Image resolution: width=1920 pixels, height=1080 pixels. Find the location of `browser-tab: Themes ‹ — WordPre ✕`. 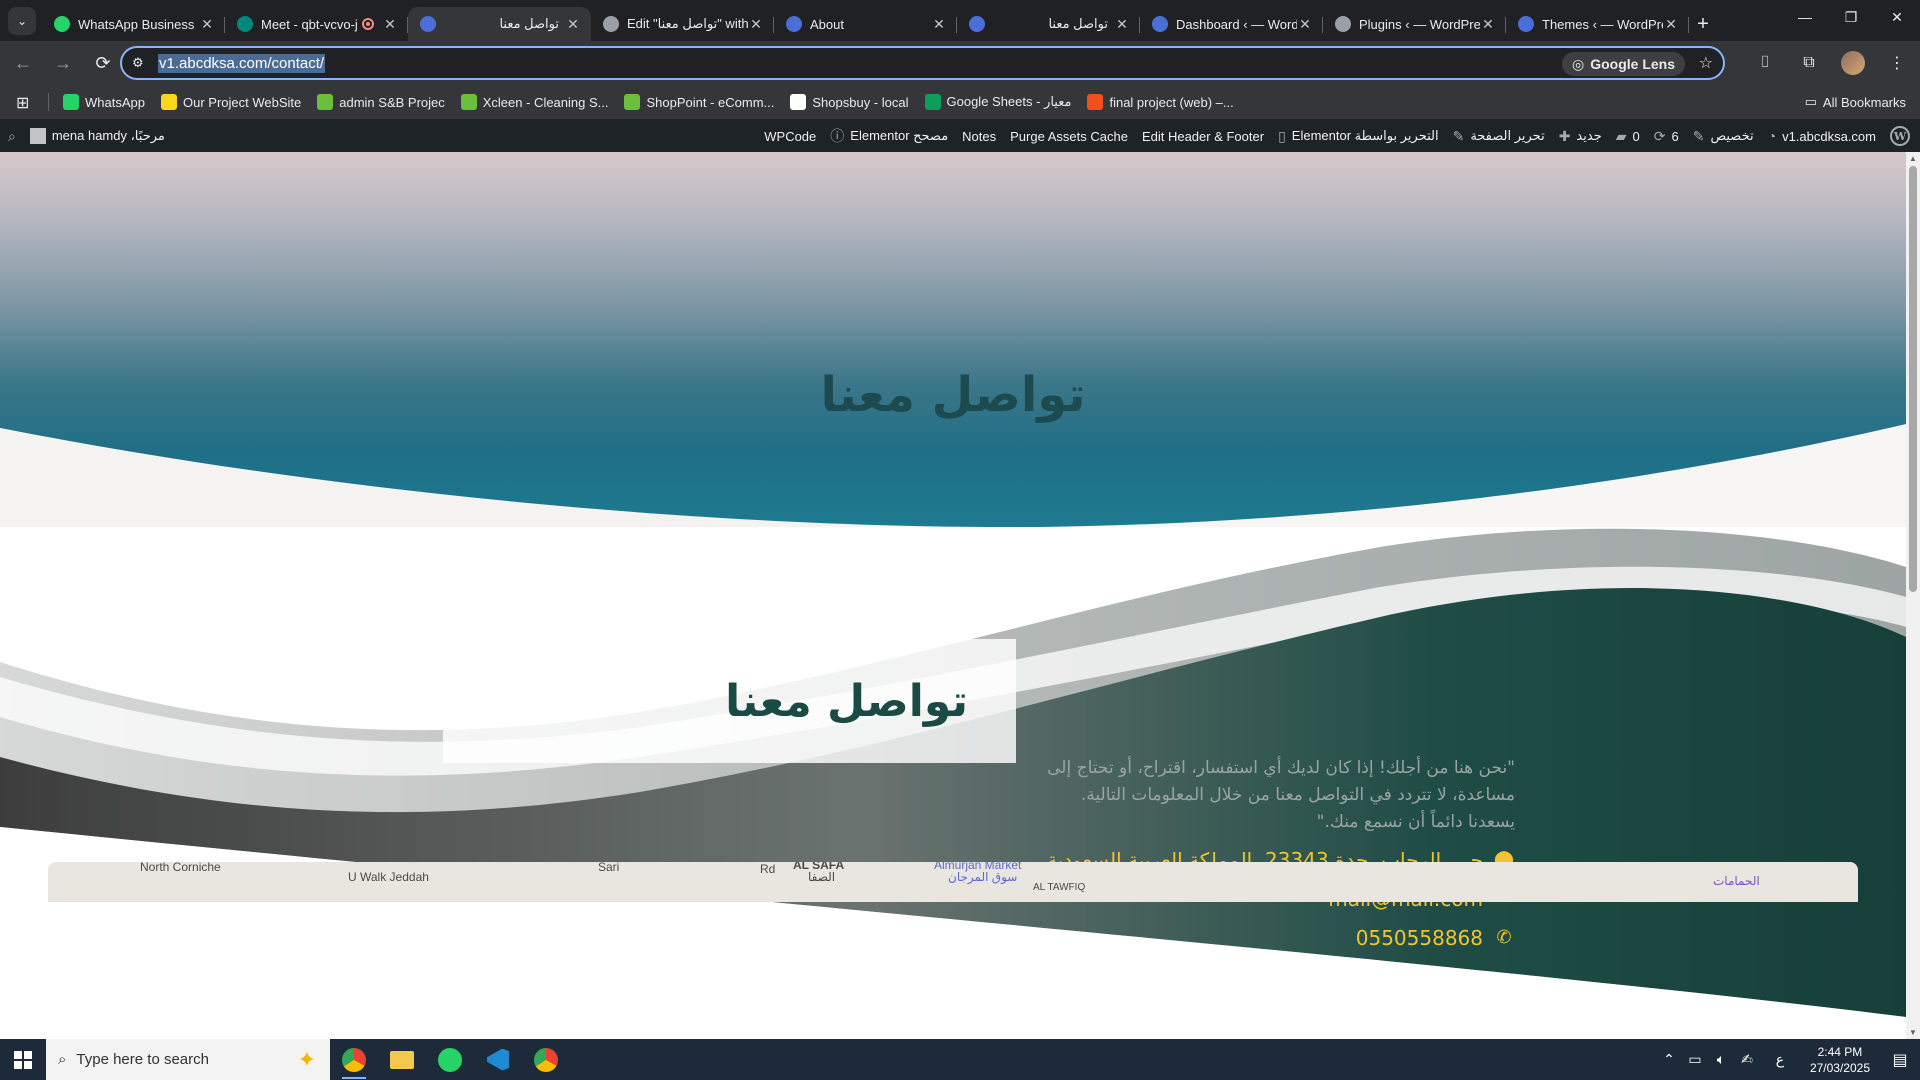

browser-tab: Themes ‹ — WordPre ✕ is located at coordinates (1597, 24).